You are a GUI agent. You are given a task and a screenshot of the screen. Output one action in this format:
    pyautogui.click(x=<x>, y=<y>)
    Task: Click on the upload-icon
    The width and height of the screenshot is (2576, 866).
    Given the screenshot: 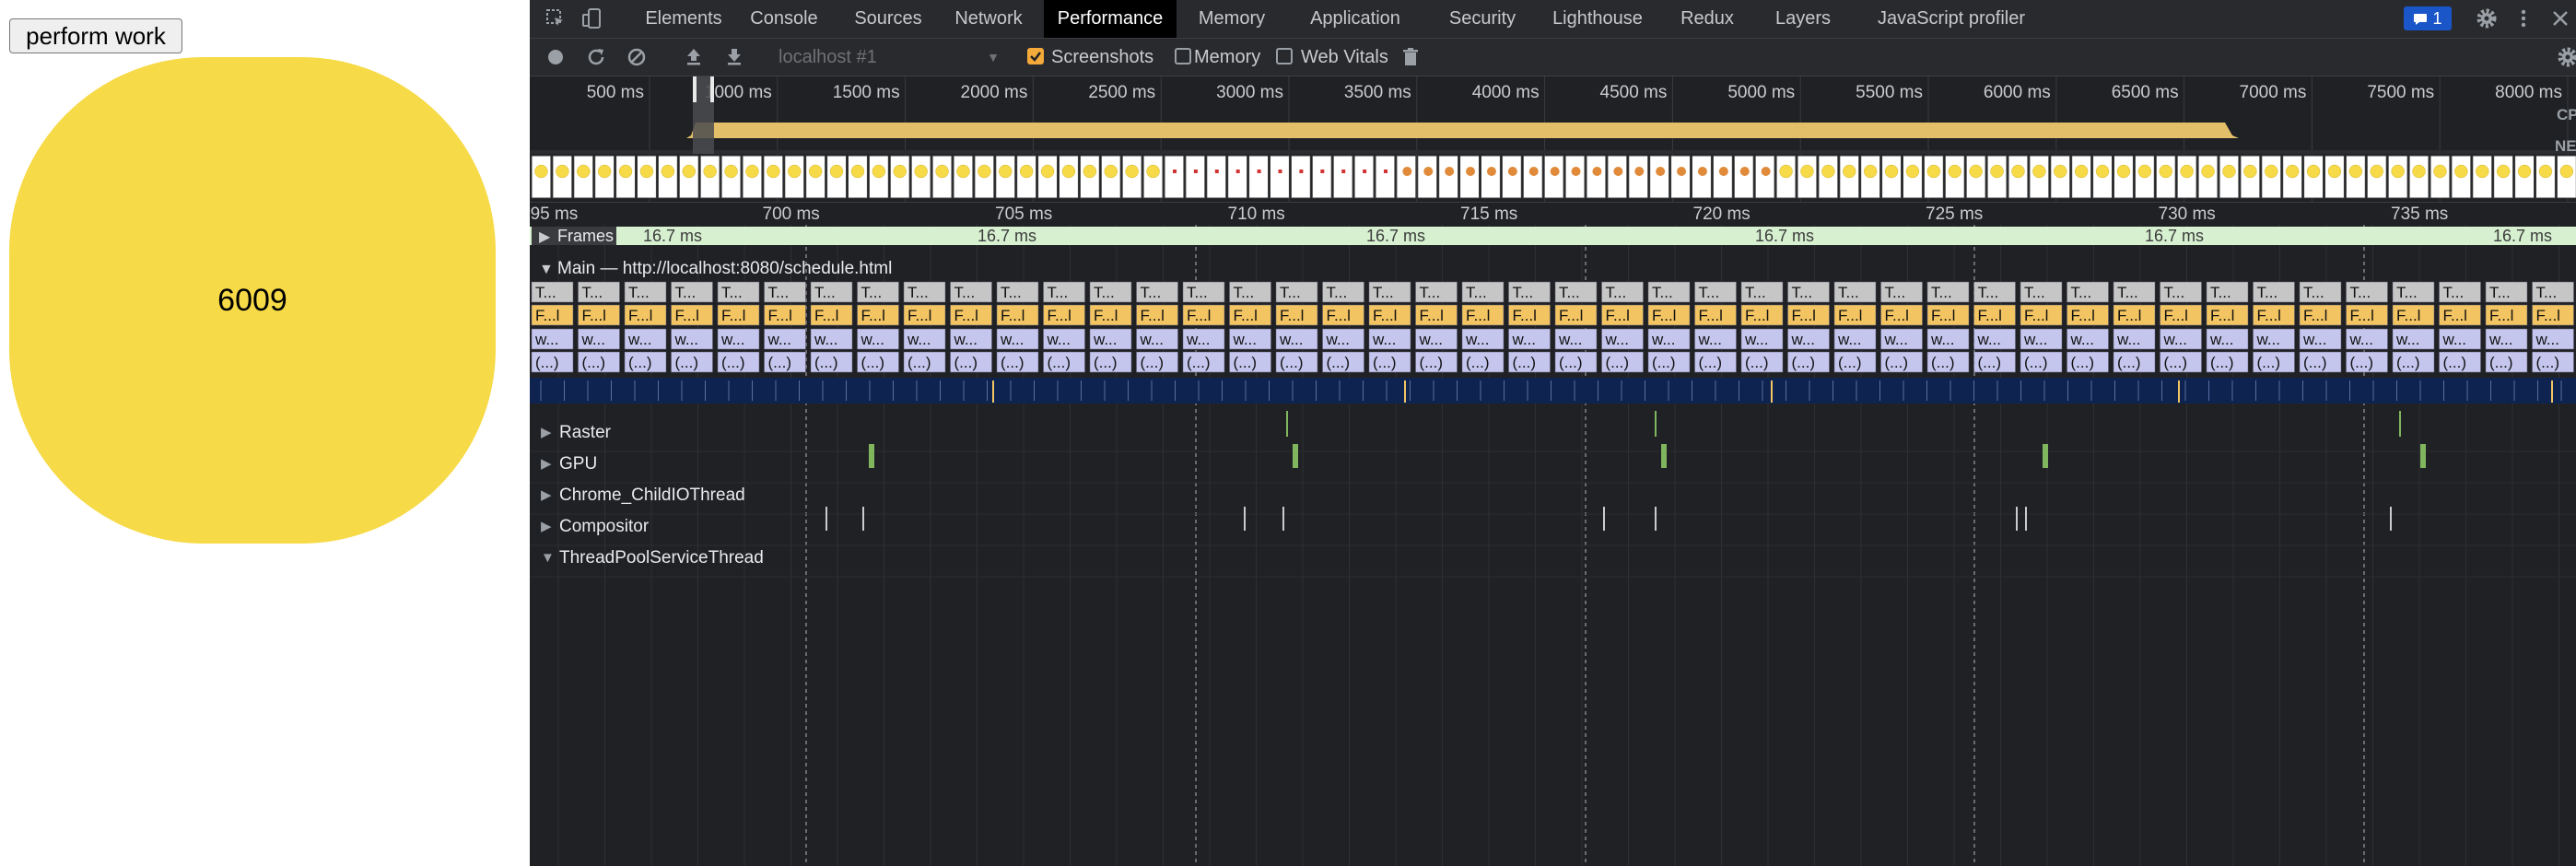 What is the action you would take?
    pyautogui.click(x=694, y=57)
    